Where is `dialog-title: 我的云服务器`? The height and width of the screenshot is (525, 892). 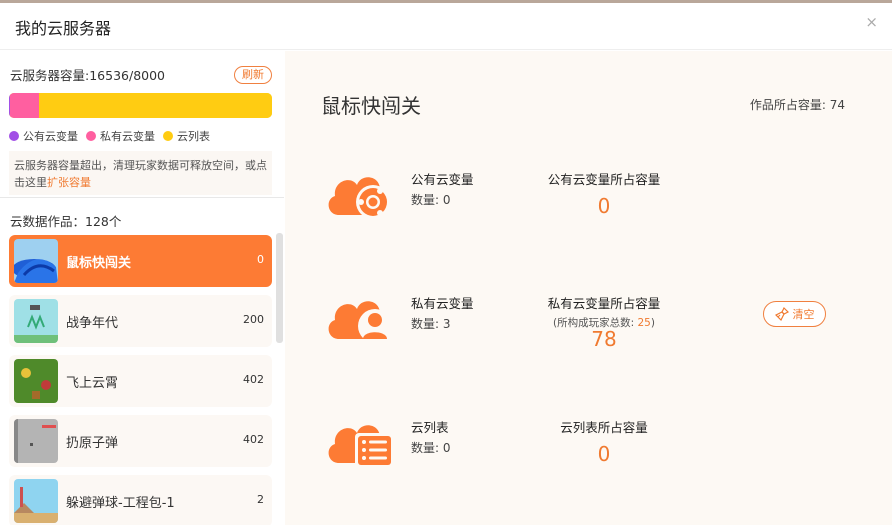
dialog-title: 我的云服务器 is located at coordinates (63, 28).